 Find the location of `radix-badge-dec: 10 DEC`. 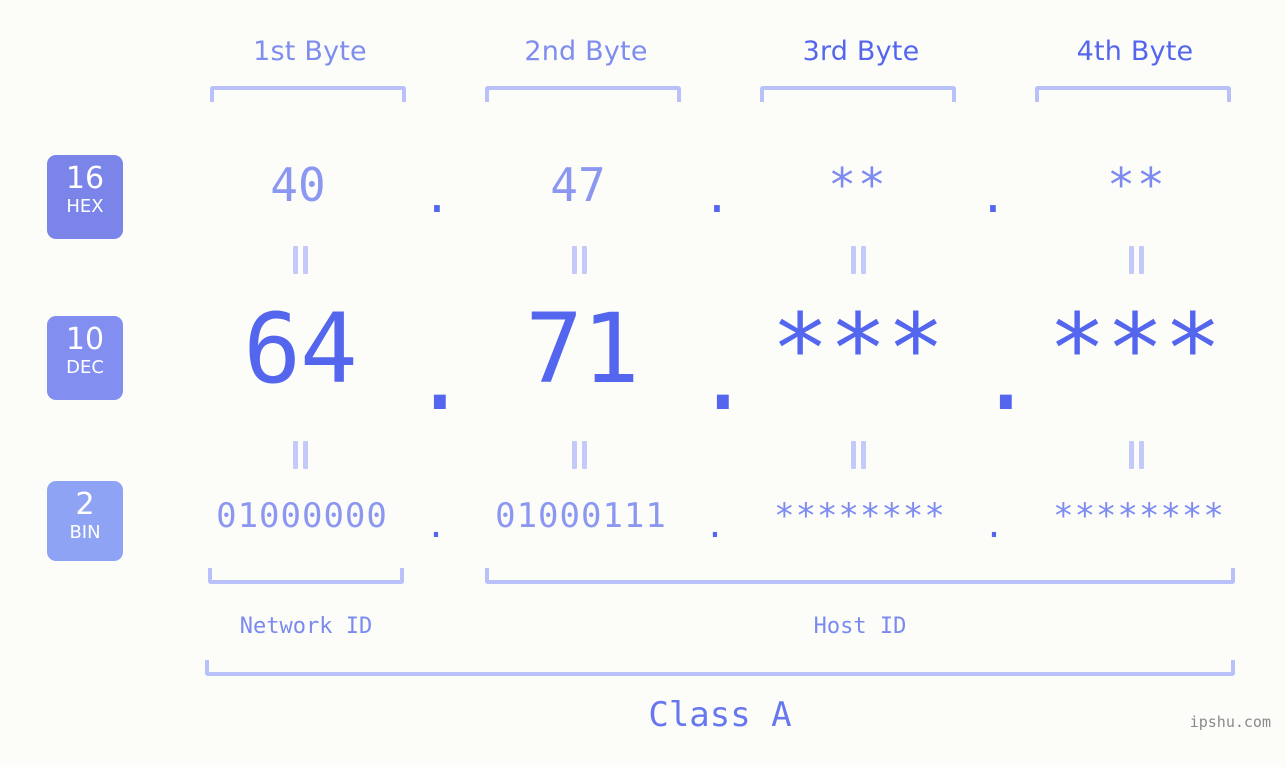

radix-badge-dec: 10 DEC is located at coordinates (85, 358).